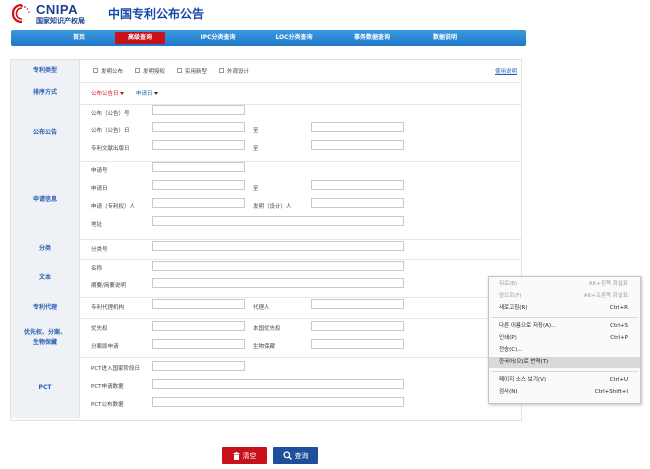 The image size is (650, 469). What do you see at coordinates (564, 380) in the screenshot?
I see `menu-item-view-source: 페이지 소스 보기(V) Ctrl+U` at bounding box center [564, 380].